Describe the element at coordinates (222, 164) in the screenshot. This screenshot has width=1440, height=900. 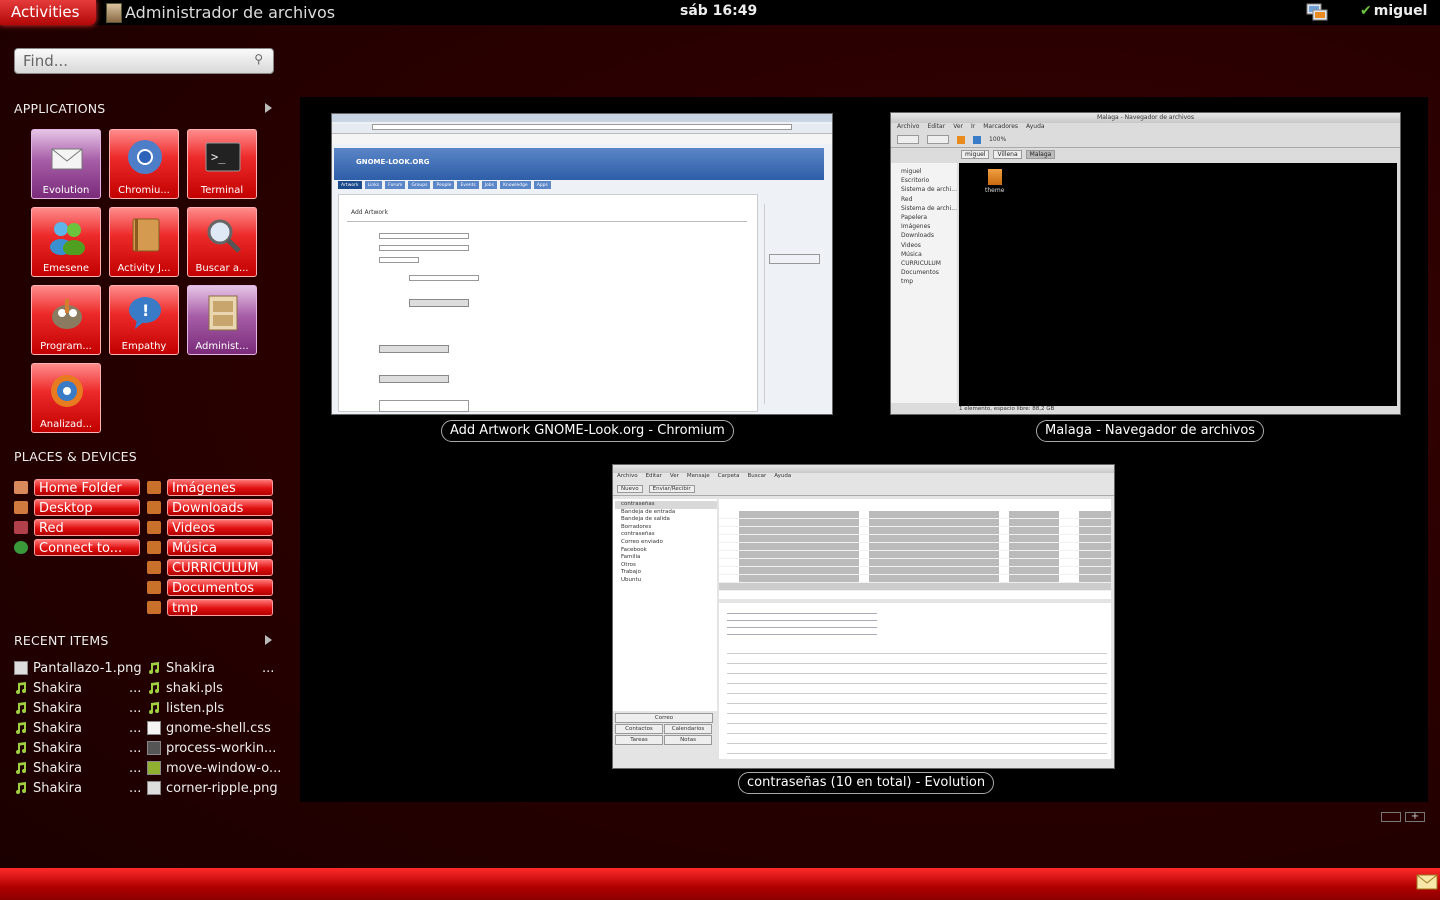
I see `app-tile-3: >_ Terminal` at that location.